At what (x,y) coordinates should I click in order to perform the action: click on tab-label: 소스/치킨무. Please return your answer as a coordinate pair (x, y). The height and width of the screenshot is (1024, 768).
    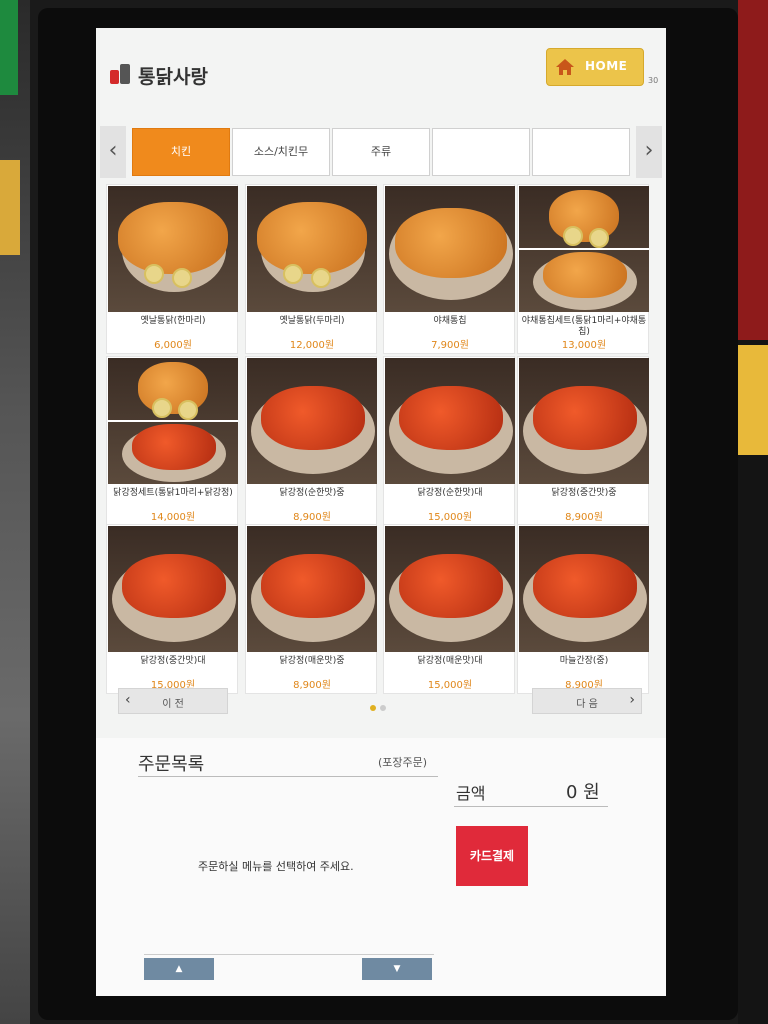
    Looking at the image, I should click on (281, 151).